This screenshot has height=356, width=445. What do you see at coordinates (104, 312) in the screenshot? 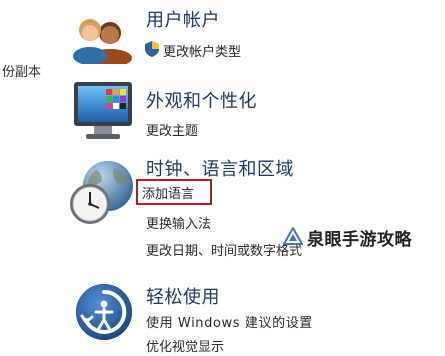
I see `ease-of-access-icon` at bounding box center [104, 312].